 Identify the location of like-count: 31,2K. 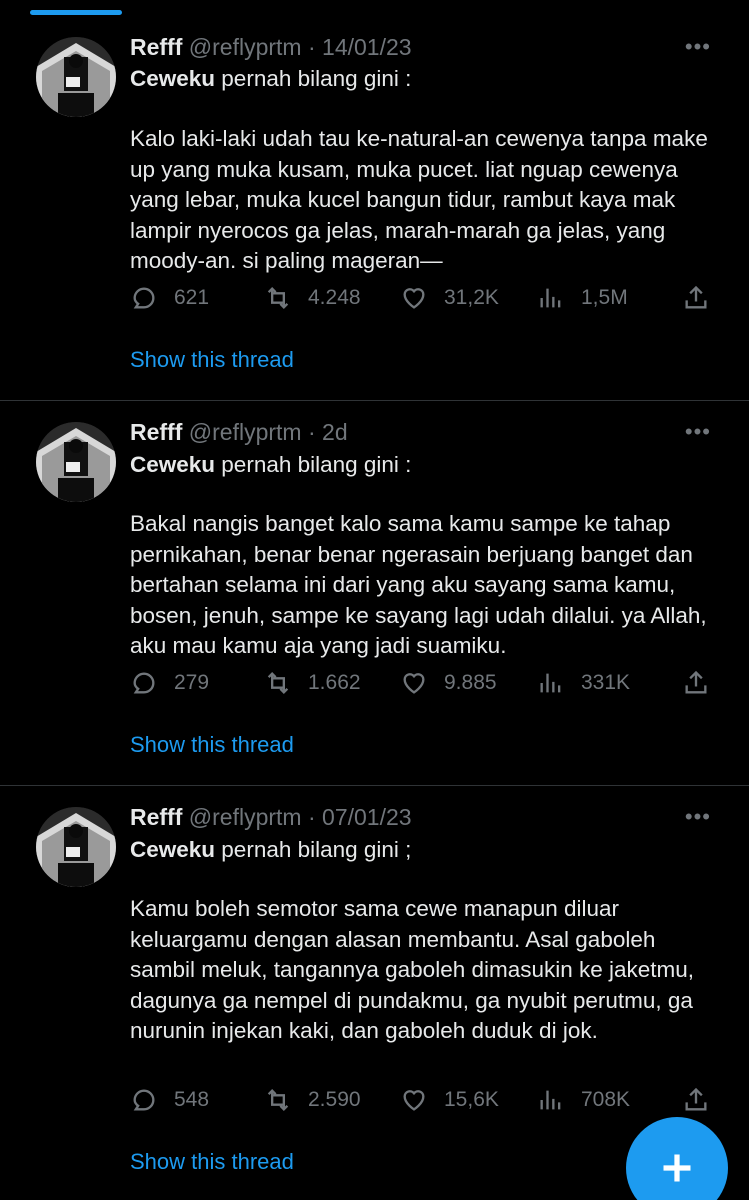
(471, 297).